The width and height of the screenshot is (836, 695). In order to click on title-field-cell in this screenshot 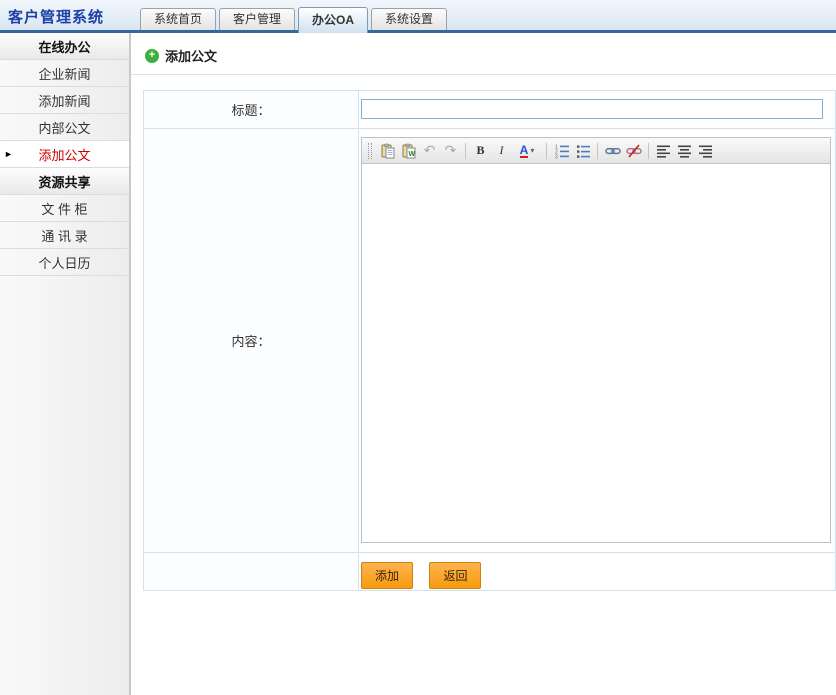, I will do `click(597, 109)`.